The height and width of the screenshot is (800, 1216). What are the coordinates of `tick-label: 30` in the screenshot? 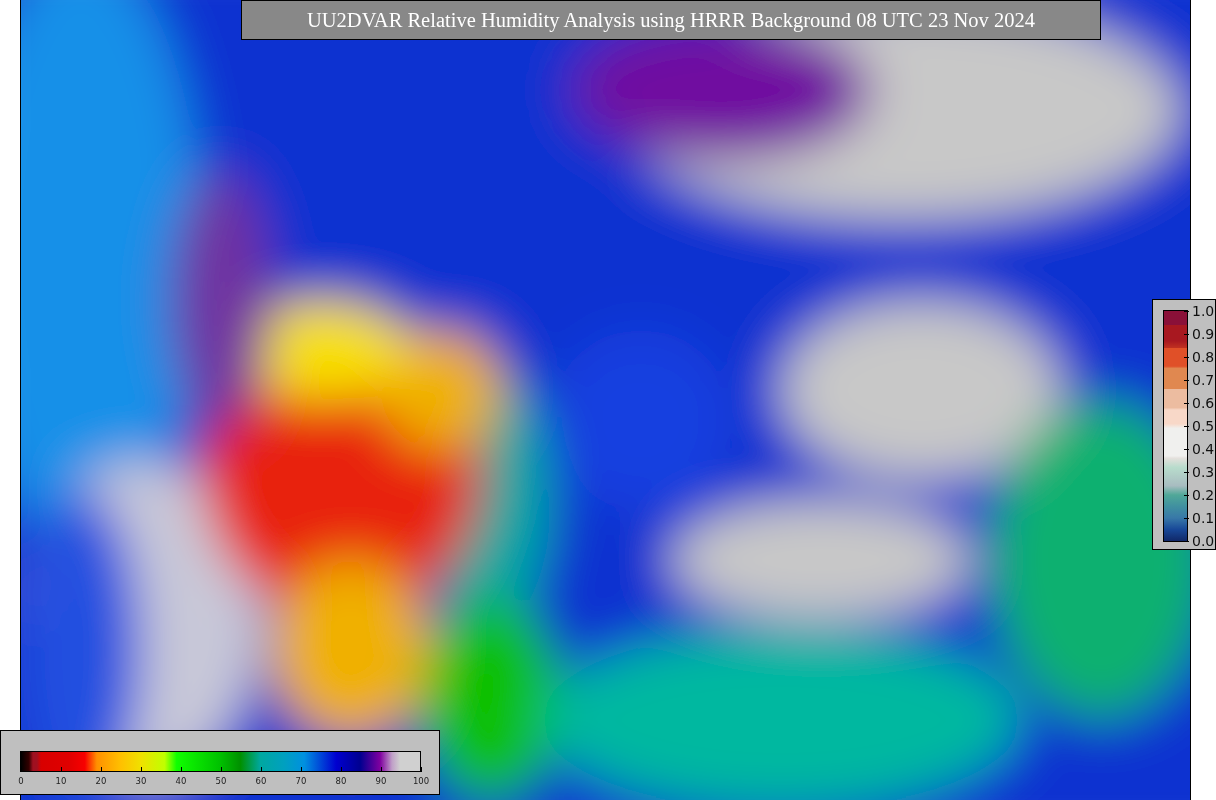 It's located at (141, 781).